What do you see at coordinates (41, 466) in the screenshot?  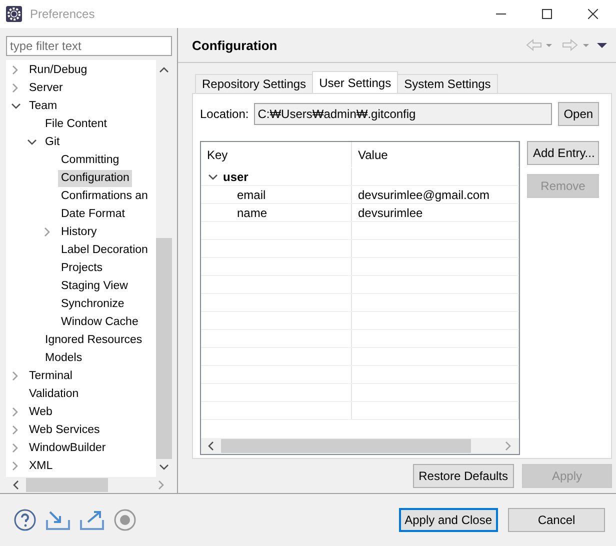 I see `tree-item: XML` at bounding box center [41, 466].